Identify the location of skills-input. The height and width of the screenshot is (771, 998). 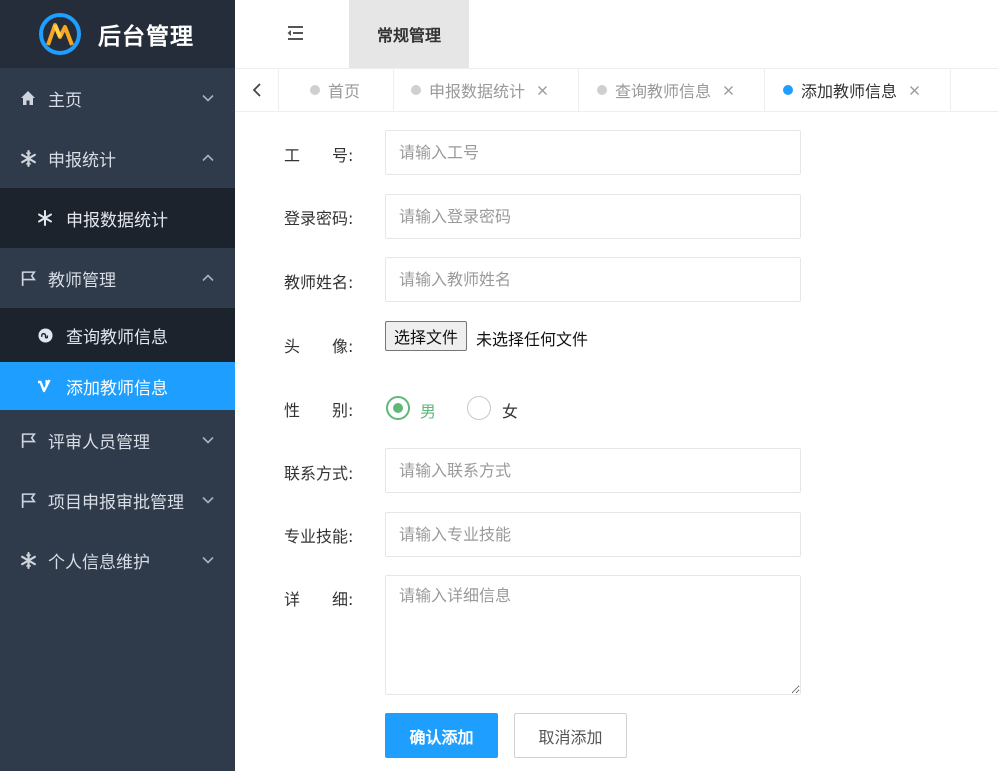
(593, 534).